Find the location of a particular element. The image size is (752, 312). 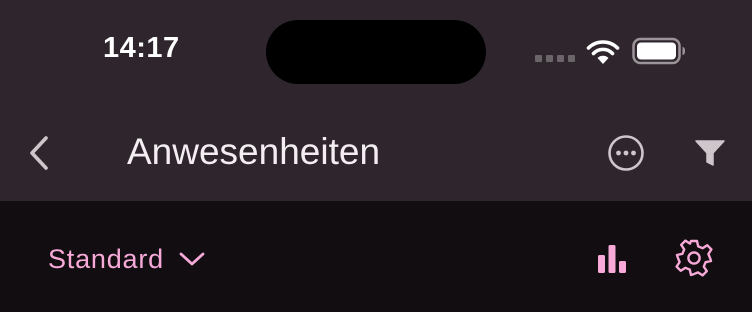

page-title: Anwesenheiten is located at coordinates (254, 151).